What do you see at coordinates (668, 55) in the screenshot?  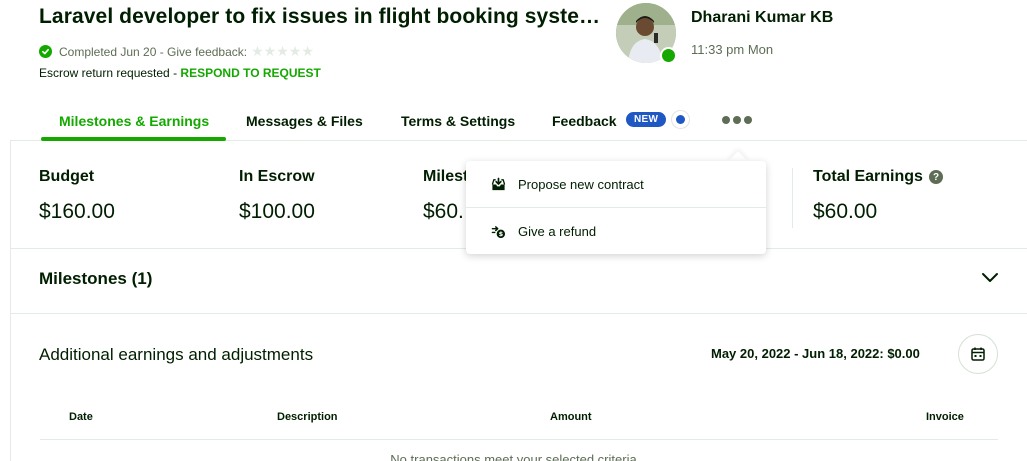 I see `online-status-dot` at bounding box center [668, 55].